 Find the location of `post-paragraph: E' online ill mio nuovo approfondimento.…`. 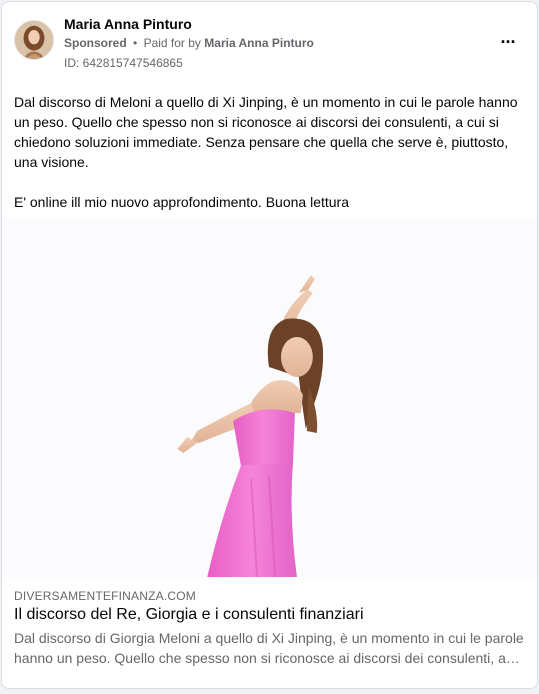

post-paragraph: E' online ill mio nuovo approfondimento.… is located at coordinates (181, 202).